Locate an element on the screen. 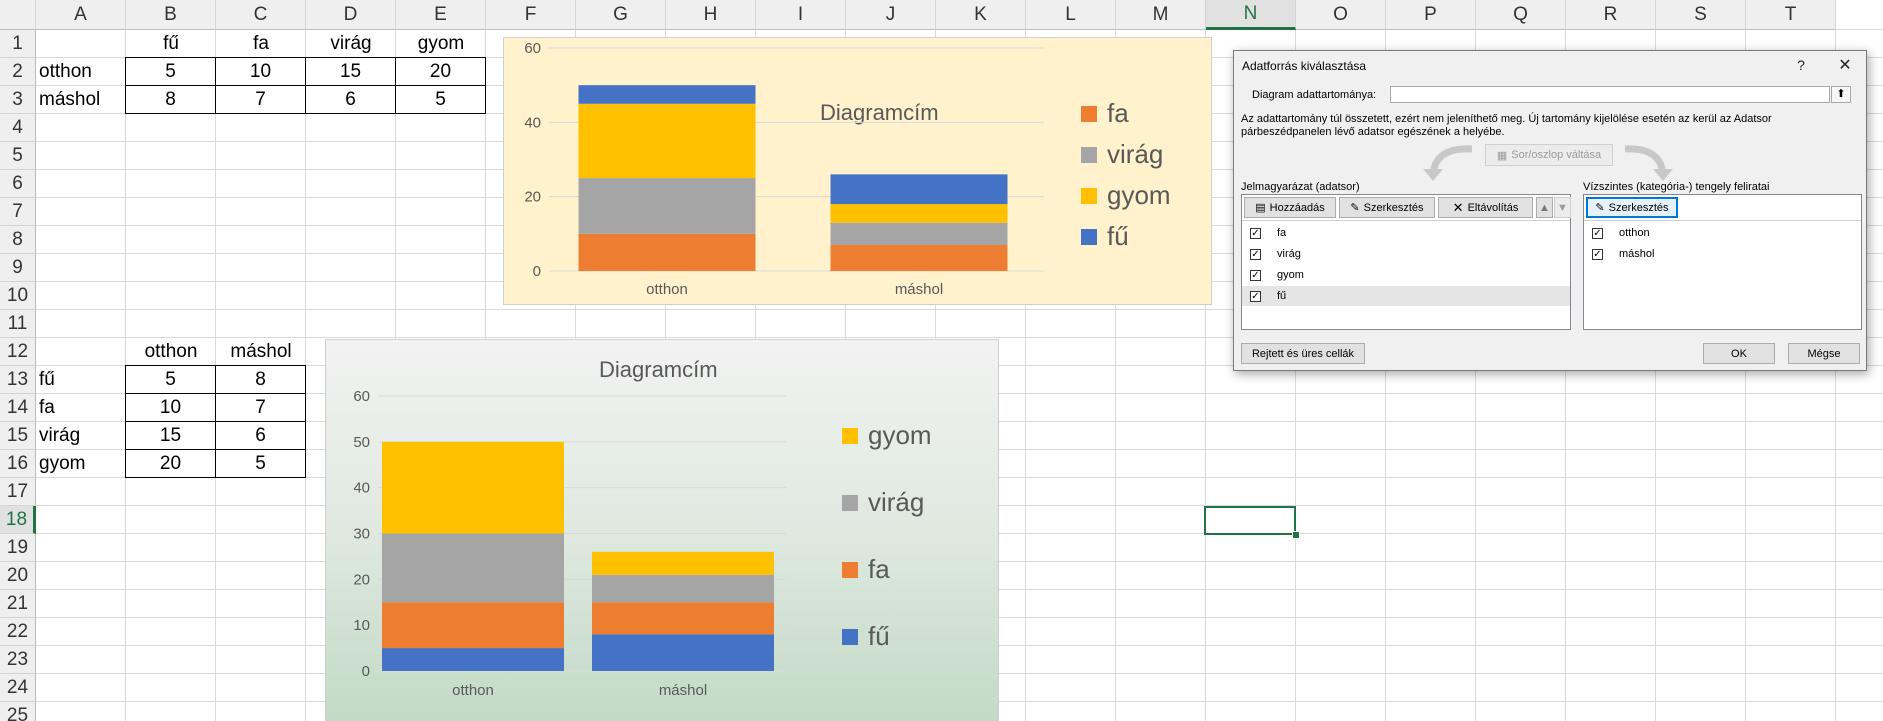  column-header-c: C is located at coordinates (261, 15).